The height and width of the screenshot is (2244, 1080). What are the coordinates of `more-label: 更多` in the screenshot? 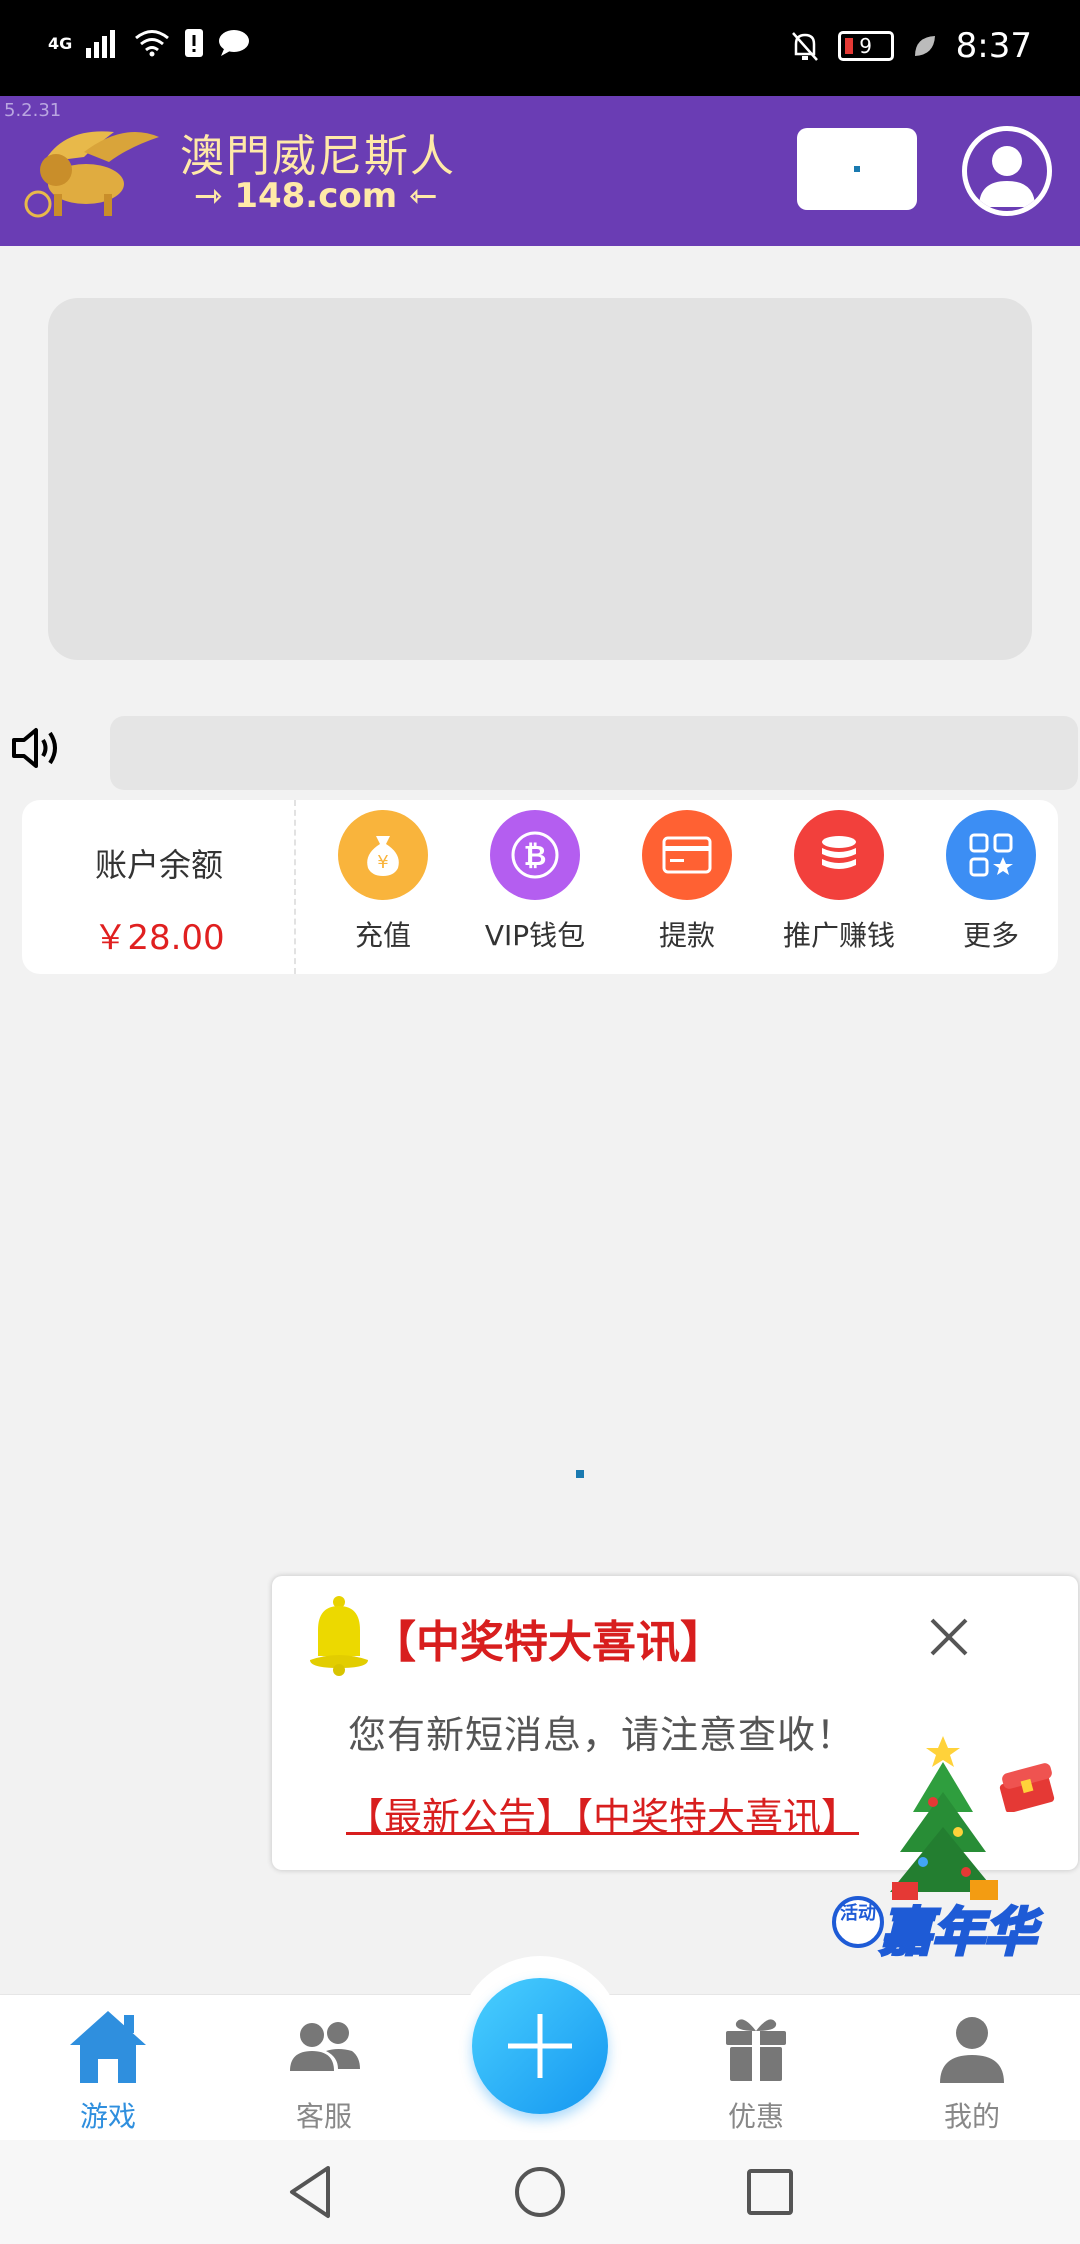 It's located at (990, 935).